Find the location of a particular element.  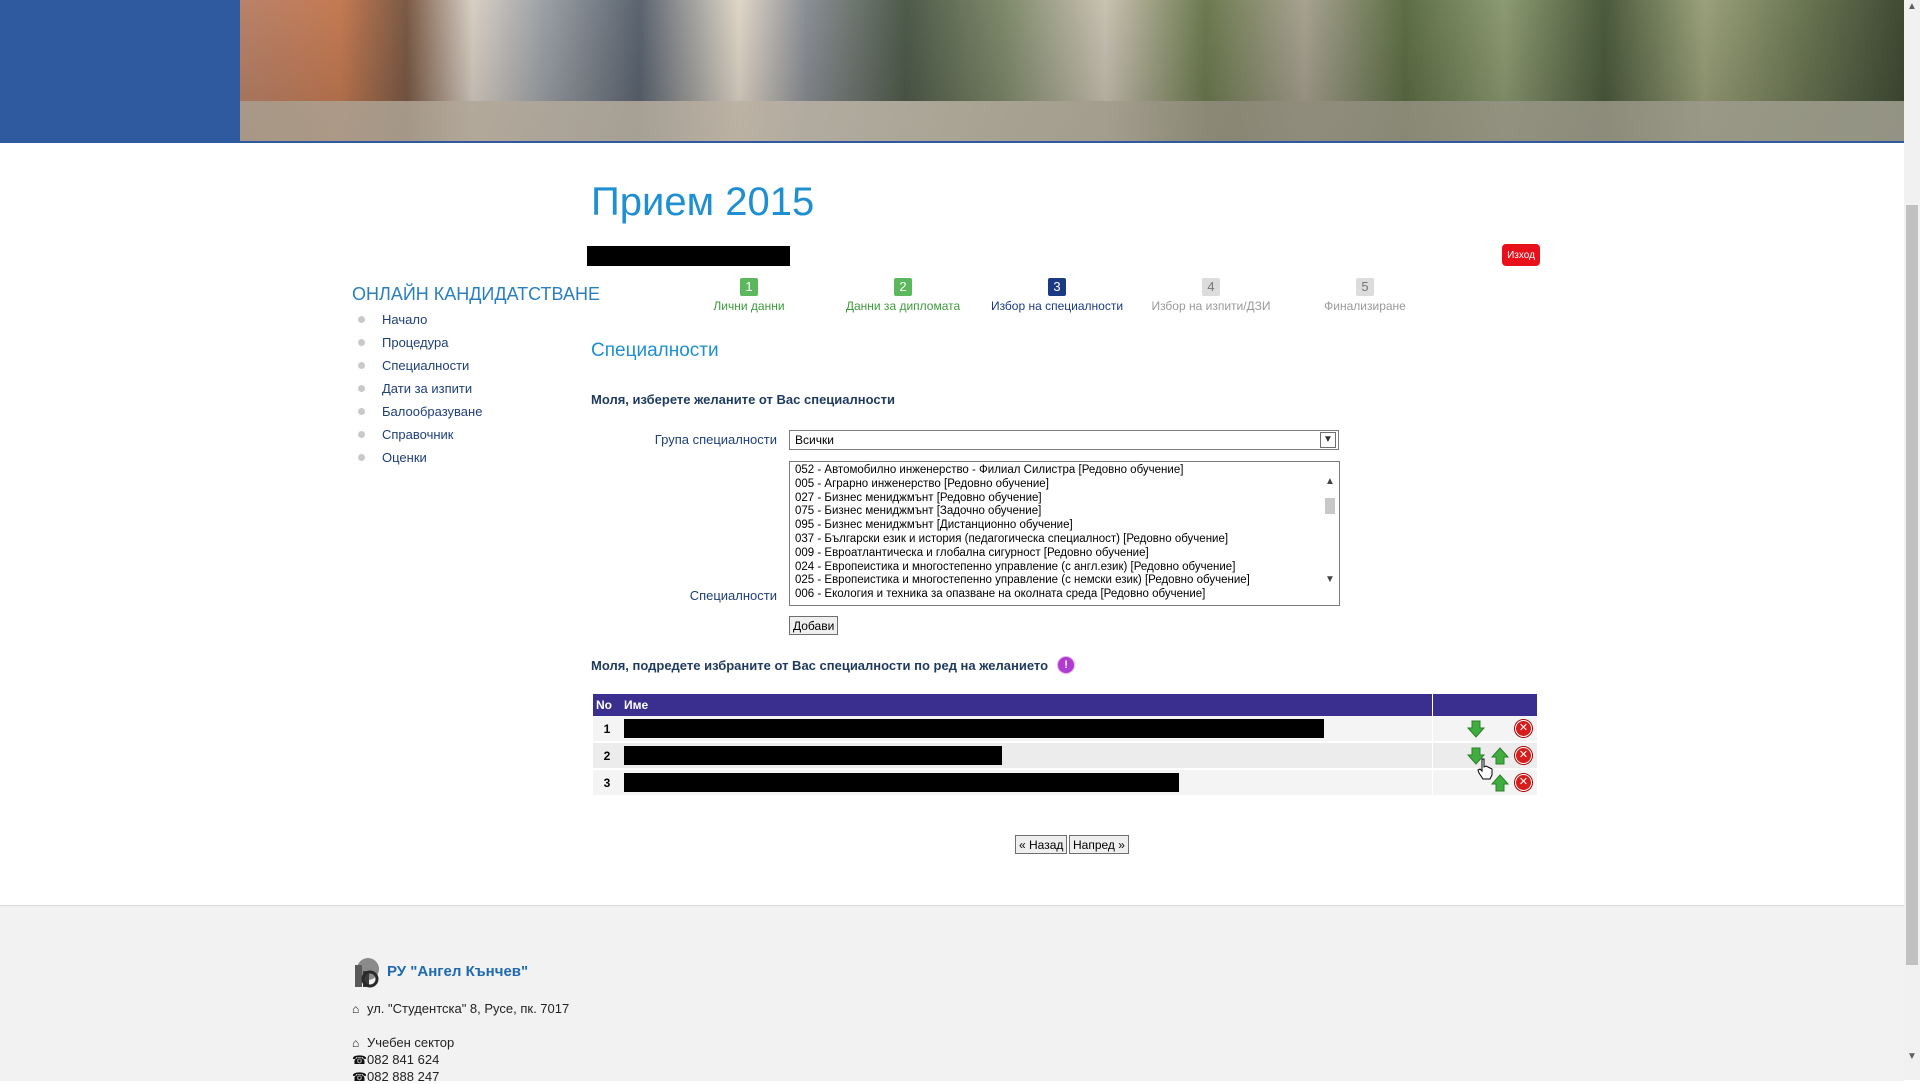

sidebar-item-specialties: Специалности is located at coordinates (420, 365).